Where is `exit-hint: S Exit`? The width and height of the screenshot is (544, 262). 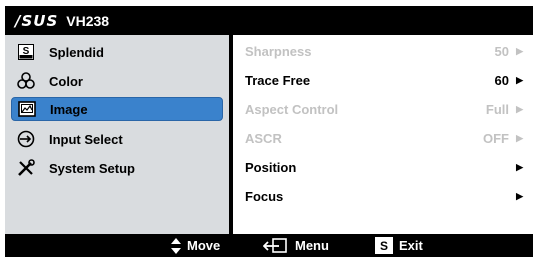
exit-hint: S Exit is located at coordinates (399, 245).